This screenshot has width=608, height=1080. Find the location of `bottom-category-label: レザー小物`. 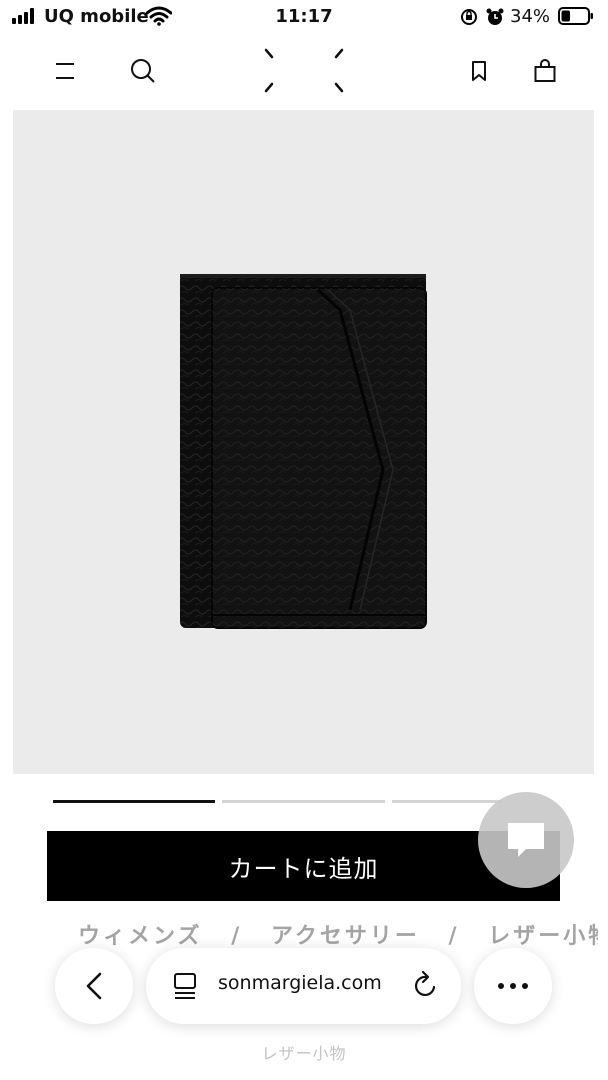

bottom-category-label: レザー小物 is located at coordinates (304, 1053).